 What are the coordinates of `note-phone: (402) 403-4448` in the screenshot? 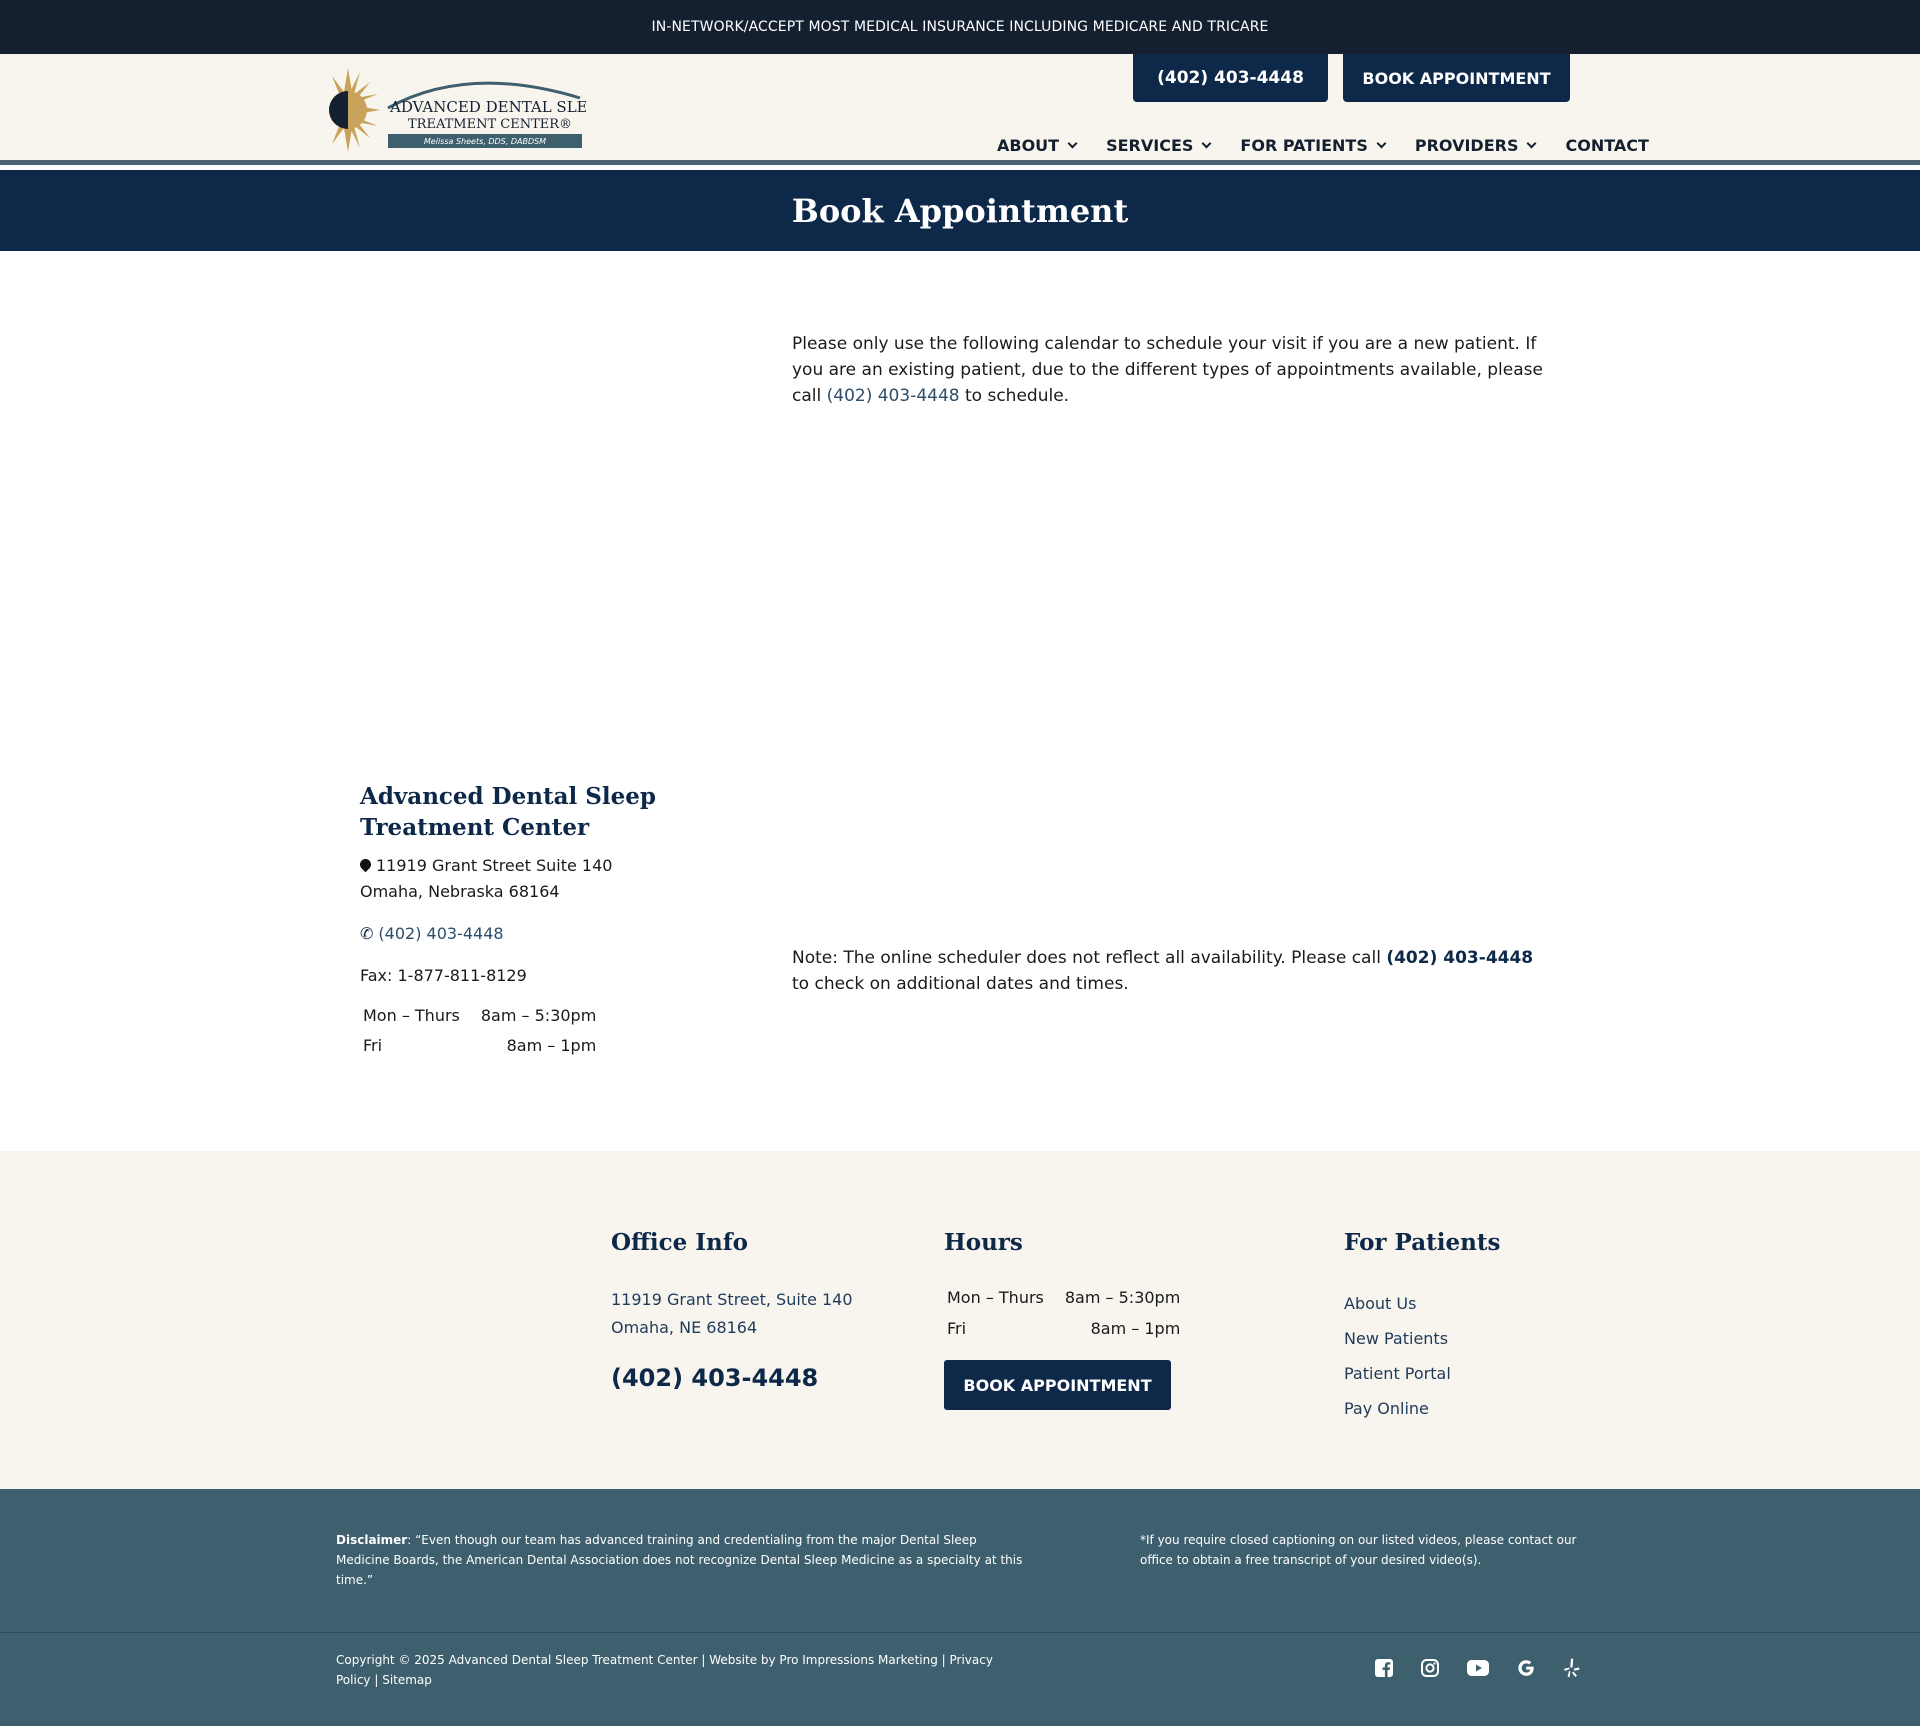 It's located at (1460, 958).